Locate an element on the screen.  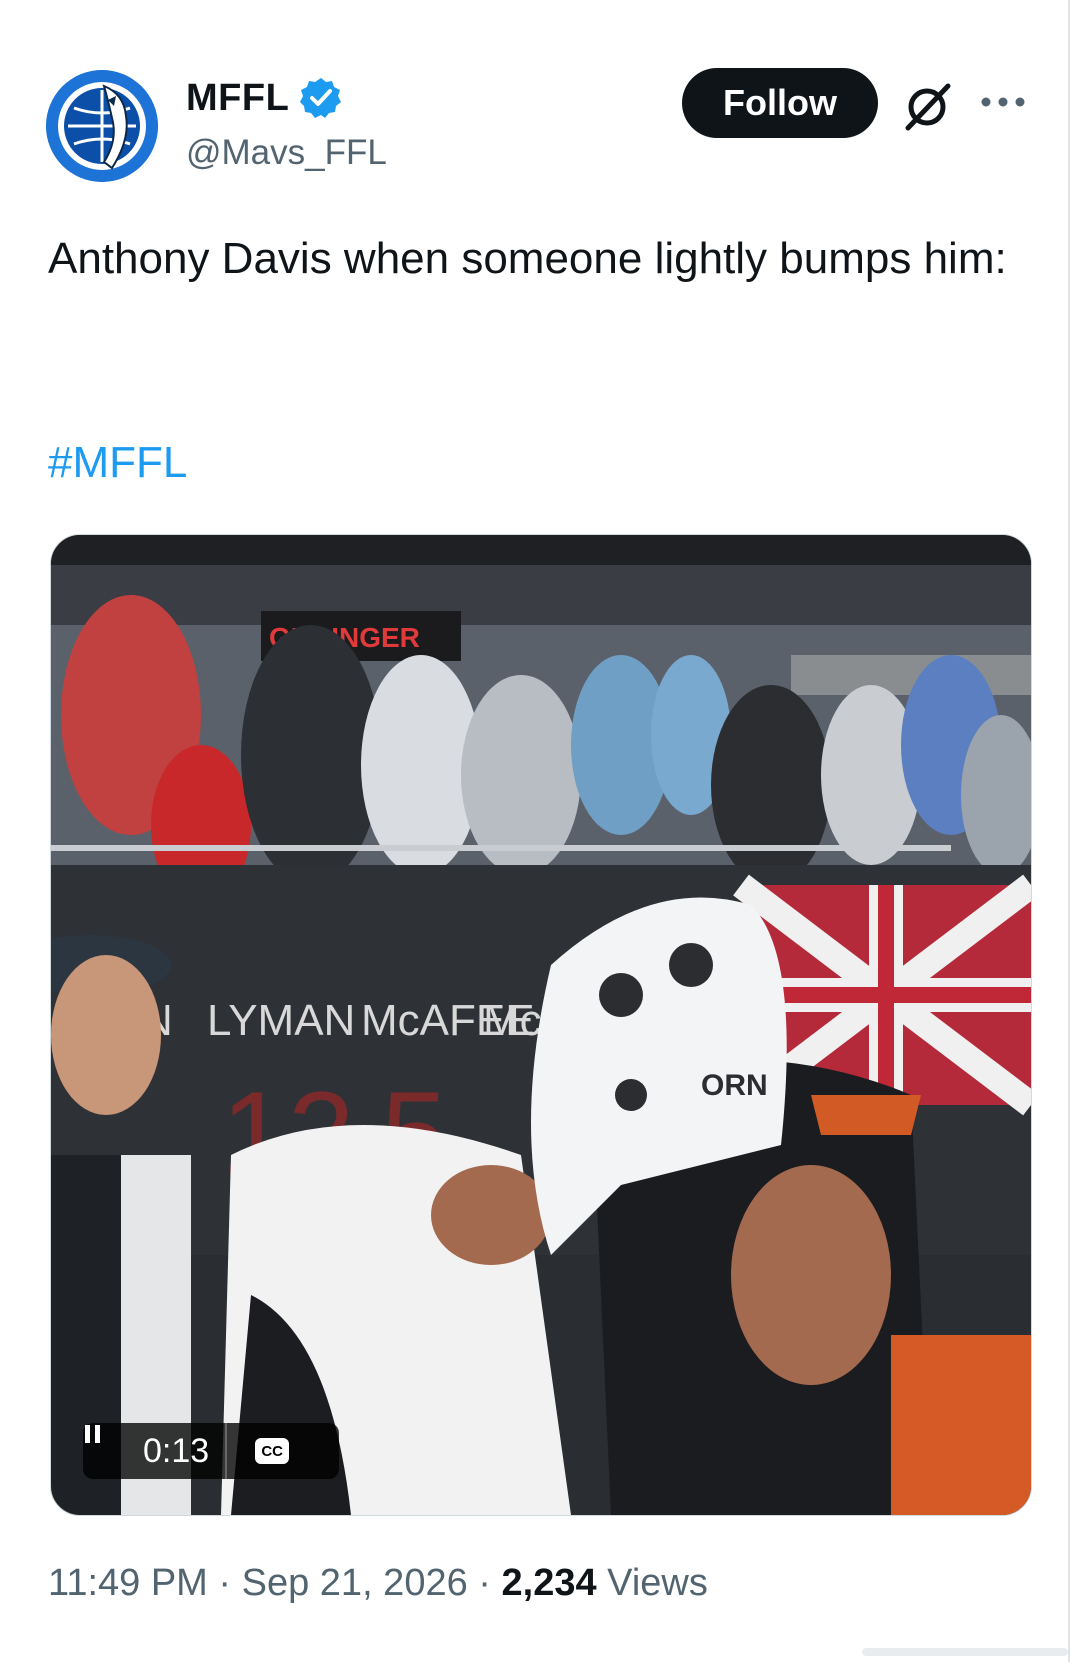
handle: @Mavs_FFL is located at coordinates (286, 153).